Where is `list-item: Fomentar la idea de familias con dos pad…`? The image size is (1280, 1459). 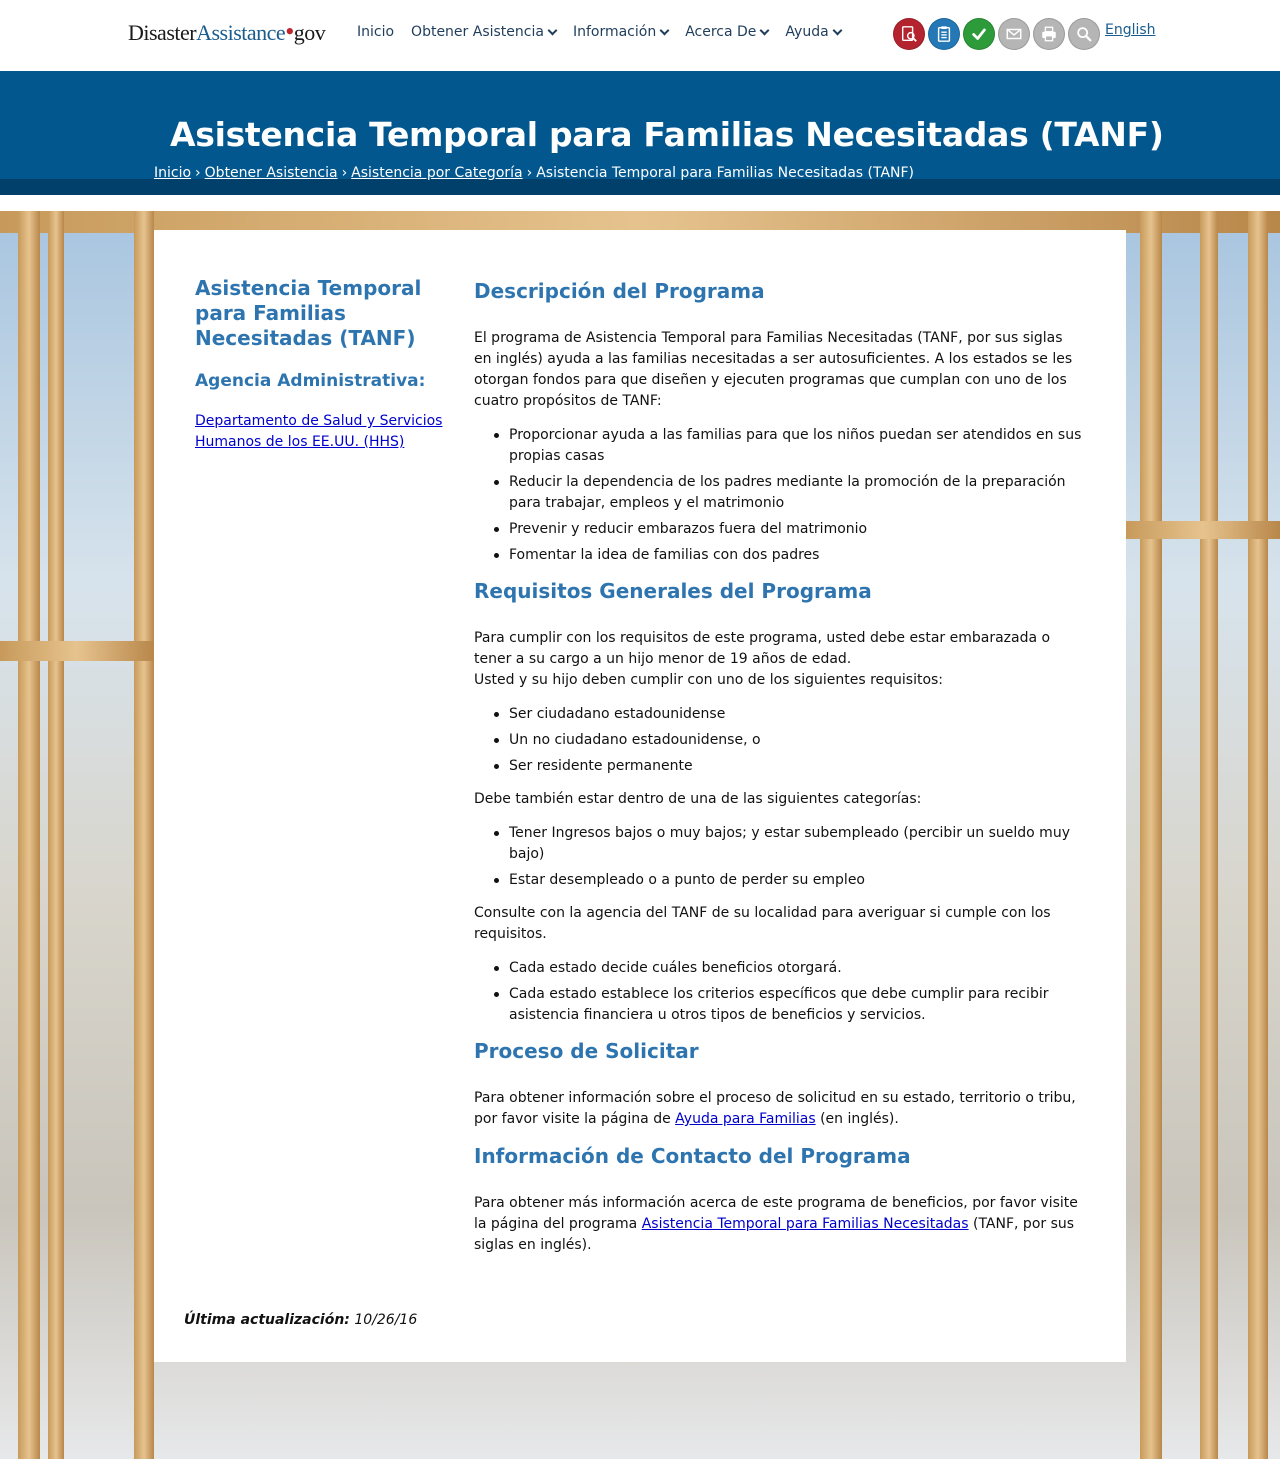 list-item: Fomentar la idea de familias con dos pad… is located at coordinates (787, 555).